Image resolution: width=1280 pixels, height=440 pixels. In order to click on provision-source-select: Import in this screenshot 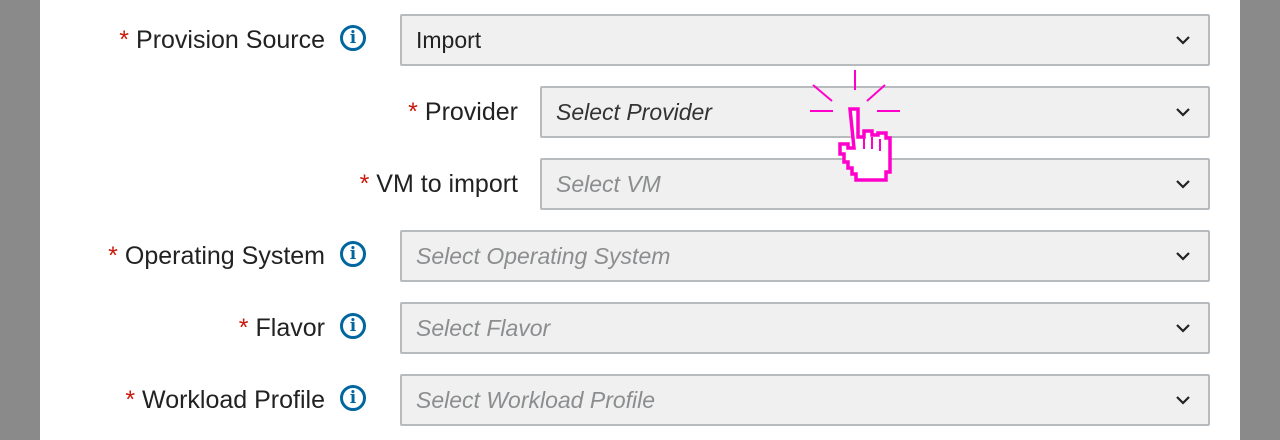, I will do `click(805, 40)`.